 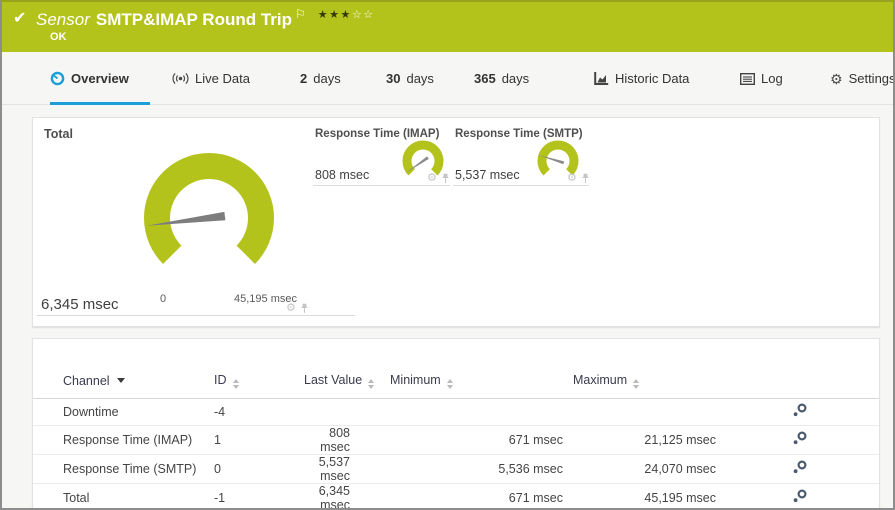 What do you see at coordinates (649, 412) in the screenshot?
I see `channel-maximum` at bounding box center [649, 412].